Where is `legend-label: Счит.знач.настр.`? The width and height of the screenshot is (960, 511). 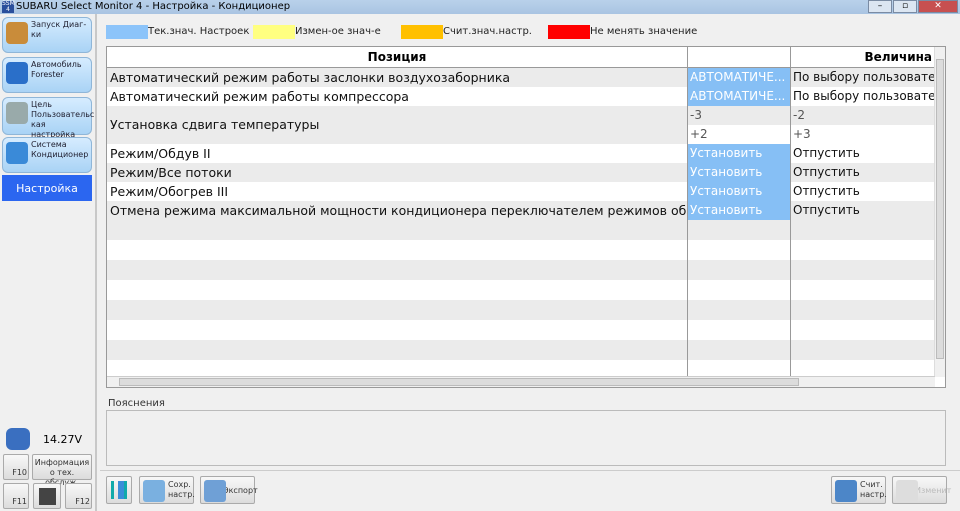 legend-label: Счит.знач.настр. is located at coordinates (487, 31).